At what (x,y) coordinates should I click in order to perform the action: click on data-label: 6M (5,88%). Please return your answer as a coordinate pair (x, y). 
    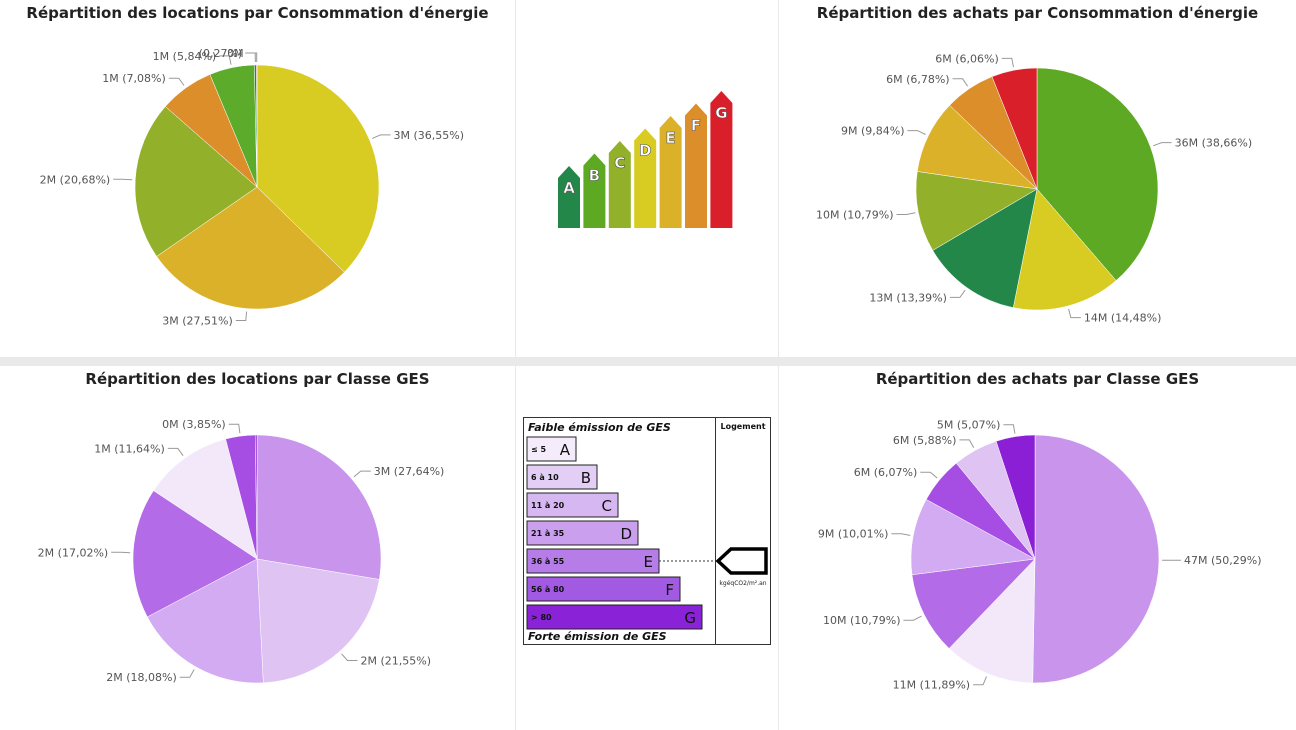
    Looking at the image, I should click on (925, 440).